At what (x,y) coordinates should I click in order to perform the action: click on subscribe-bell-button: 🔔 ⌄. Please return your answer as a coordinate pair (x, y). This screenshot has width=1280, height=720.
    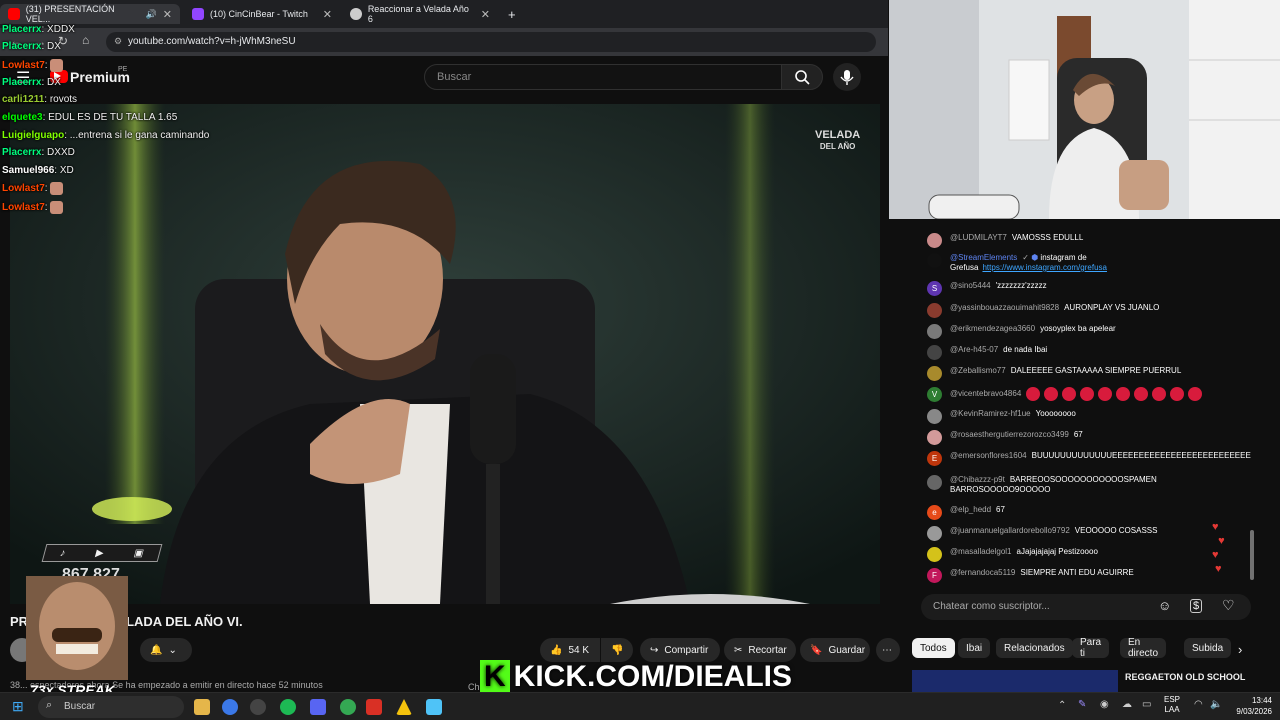
    Looking at the image, I should click on (166, 650).